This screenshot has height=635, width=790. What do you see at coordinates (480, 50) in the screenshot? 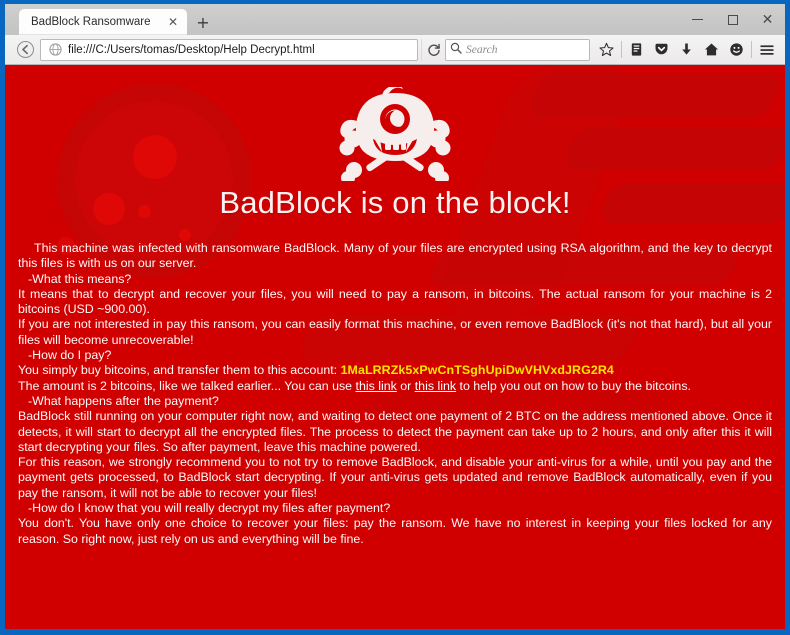
I see `search-input: Search` at bounding box center [480, 50].